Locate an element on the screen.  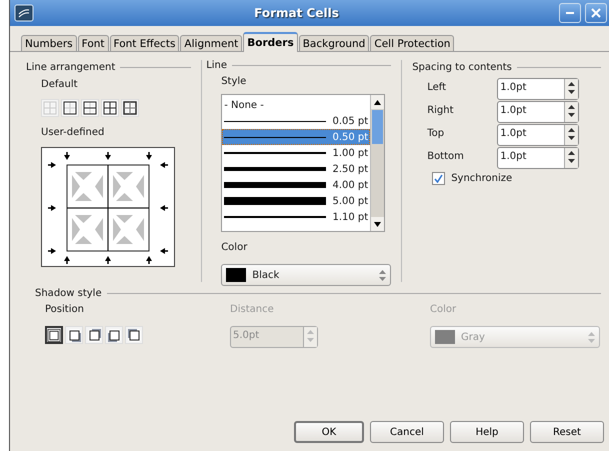
list-item: 4.00 pt is located at coordinates (296, 185).